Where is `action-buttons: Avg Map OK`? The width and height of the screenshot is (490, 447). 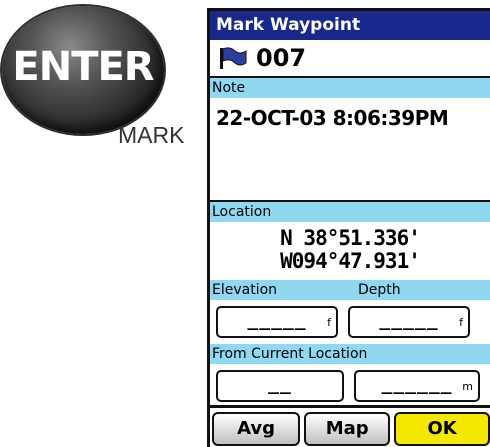
action-buttons: Avg Map OK is located at coordinates (350, 426).